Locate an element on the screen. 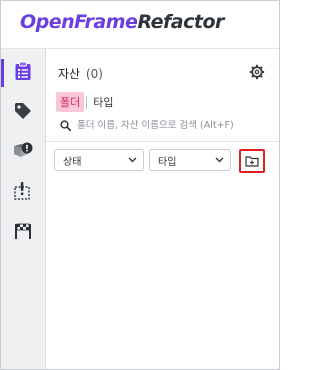  type-filter-label: 타입 is located at coordinates (167, 162).